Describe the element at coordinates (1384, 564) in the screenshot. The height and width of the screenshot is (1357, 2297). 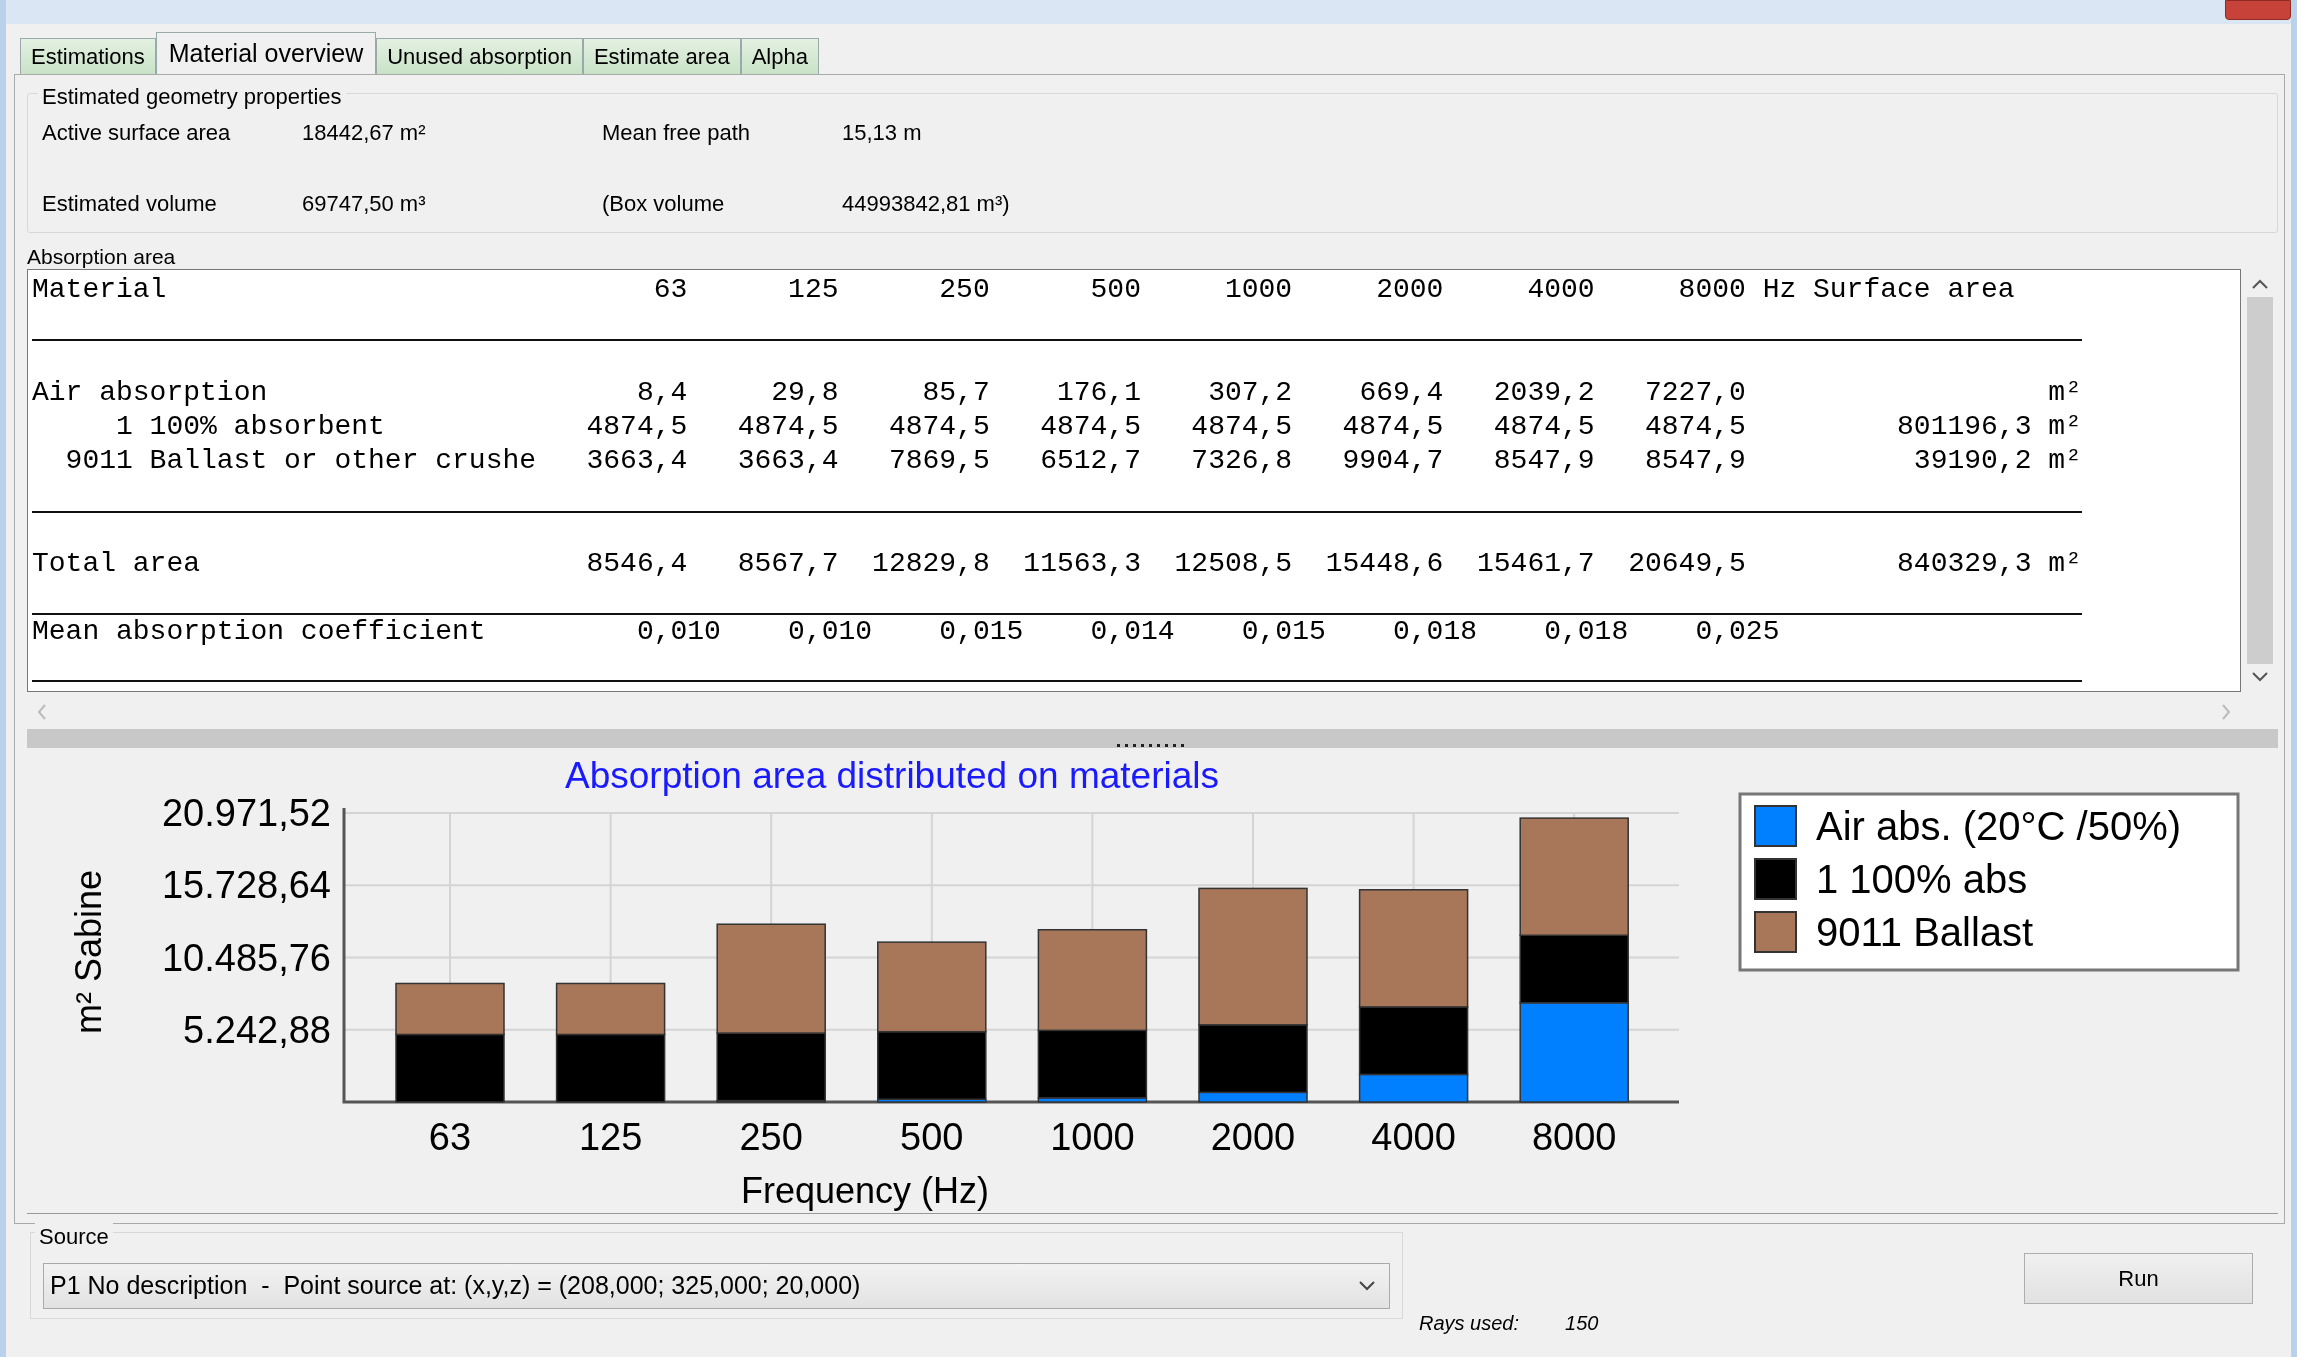
I see `table-cell-text: 15448,6` at that location.